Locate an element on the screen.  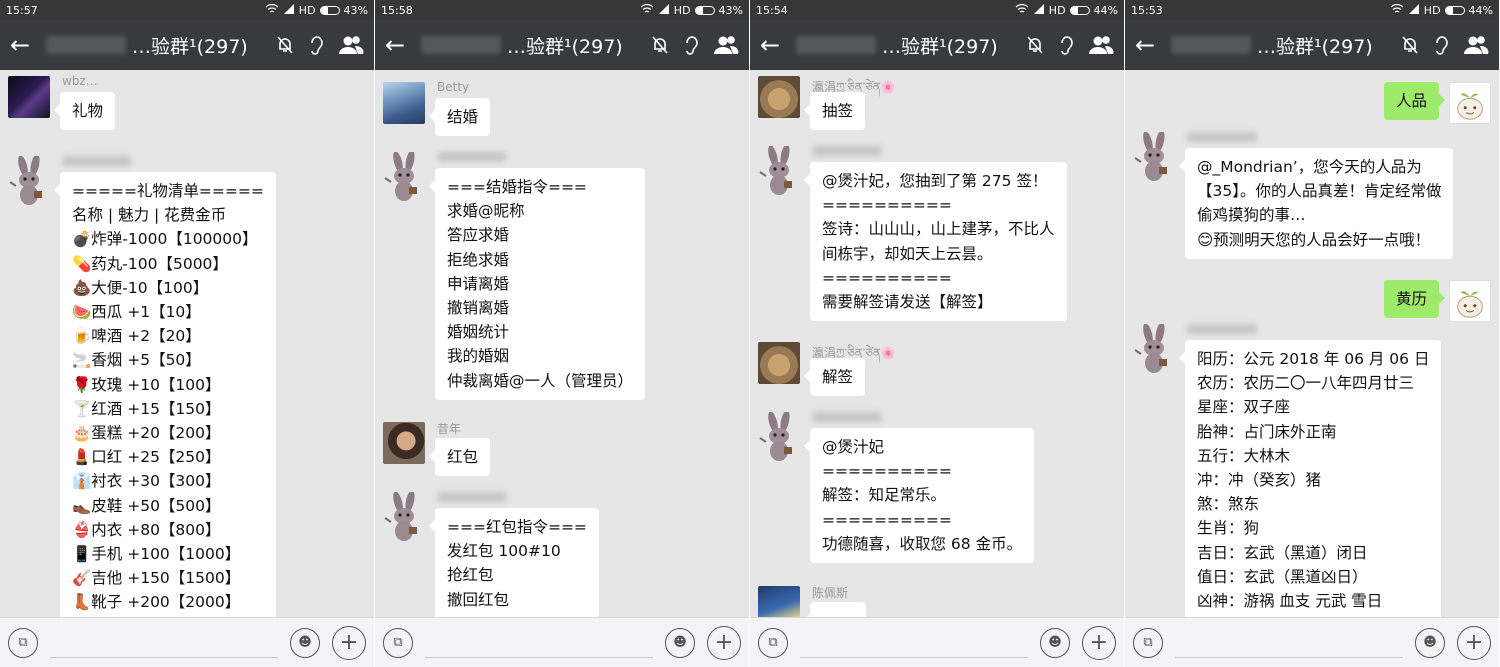
message-bubble: 黄历 is located at coordinates (1414, 299).